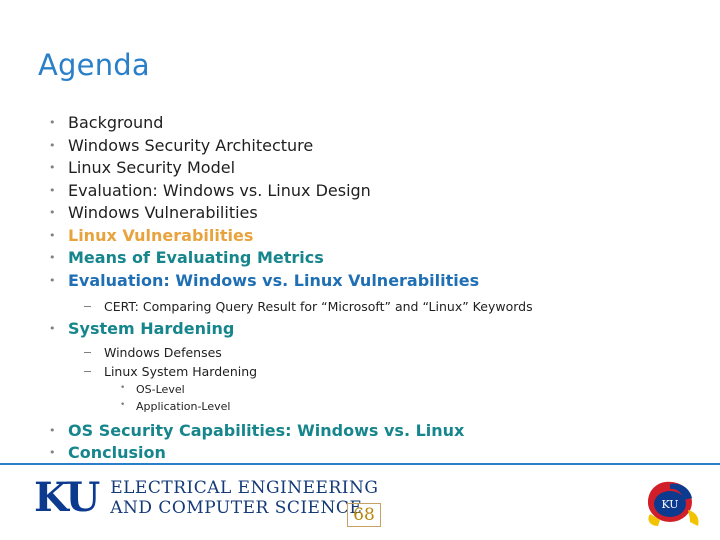  I want to click on bullet-text: Windows Vulnerabilities, so click(163, 212).